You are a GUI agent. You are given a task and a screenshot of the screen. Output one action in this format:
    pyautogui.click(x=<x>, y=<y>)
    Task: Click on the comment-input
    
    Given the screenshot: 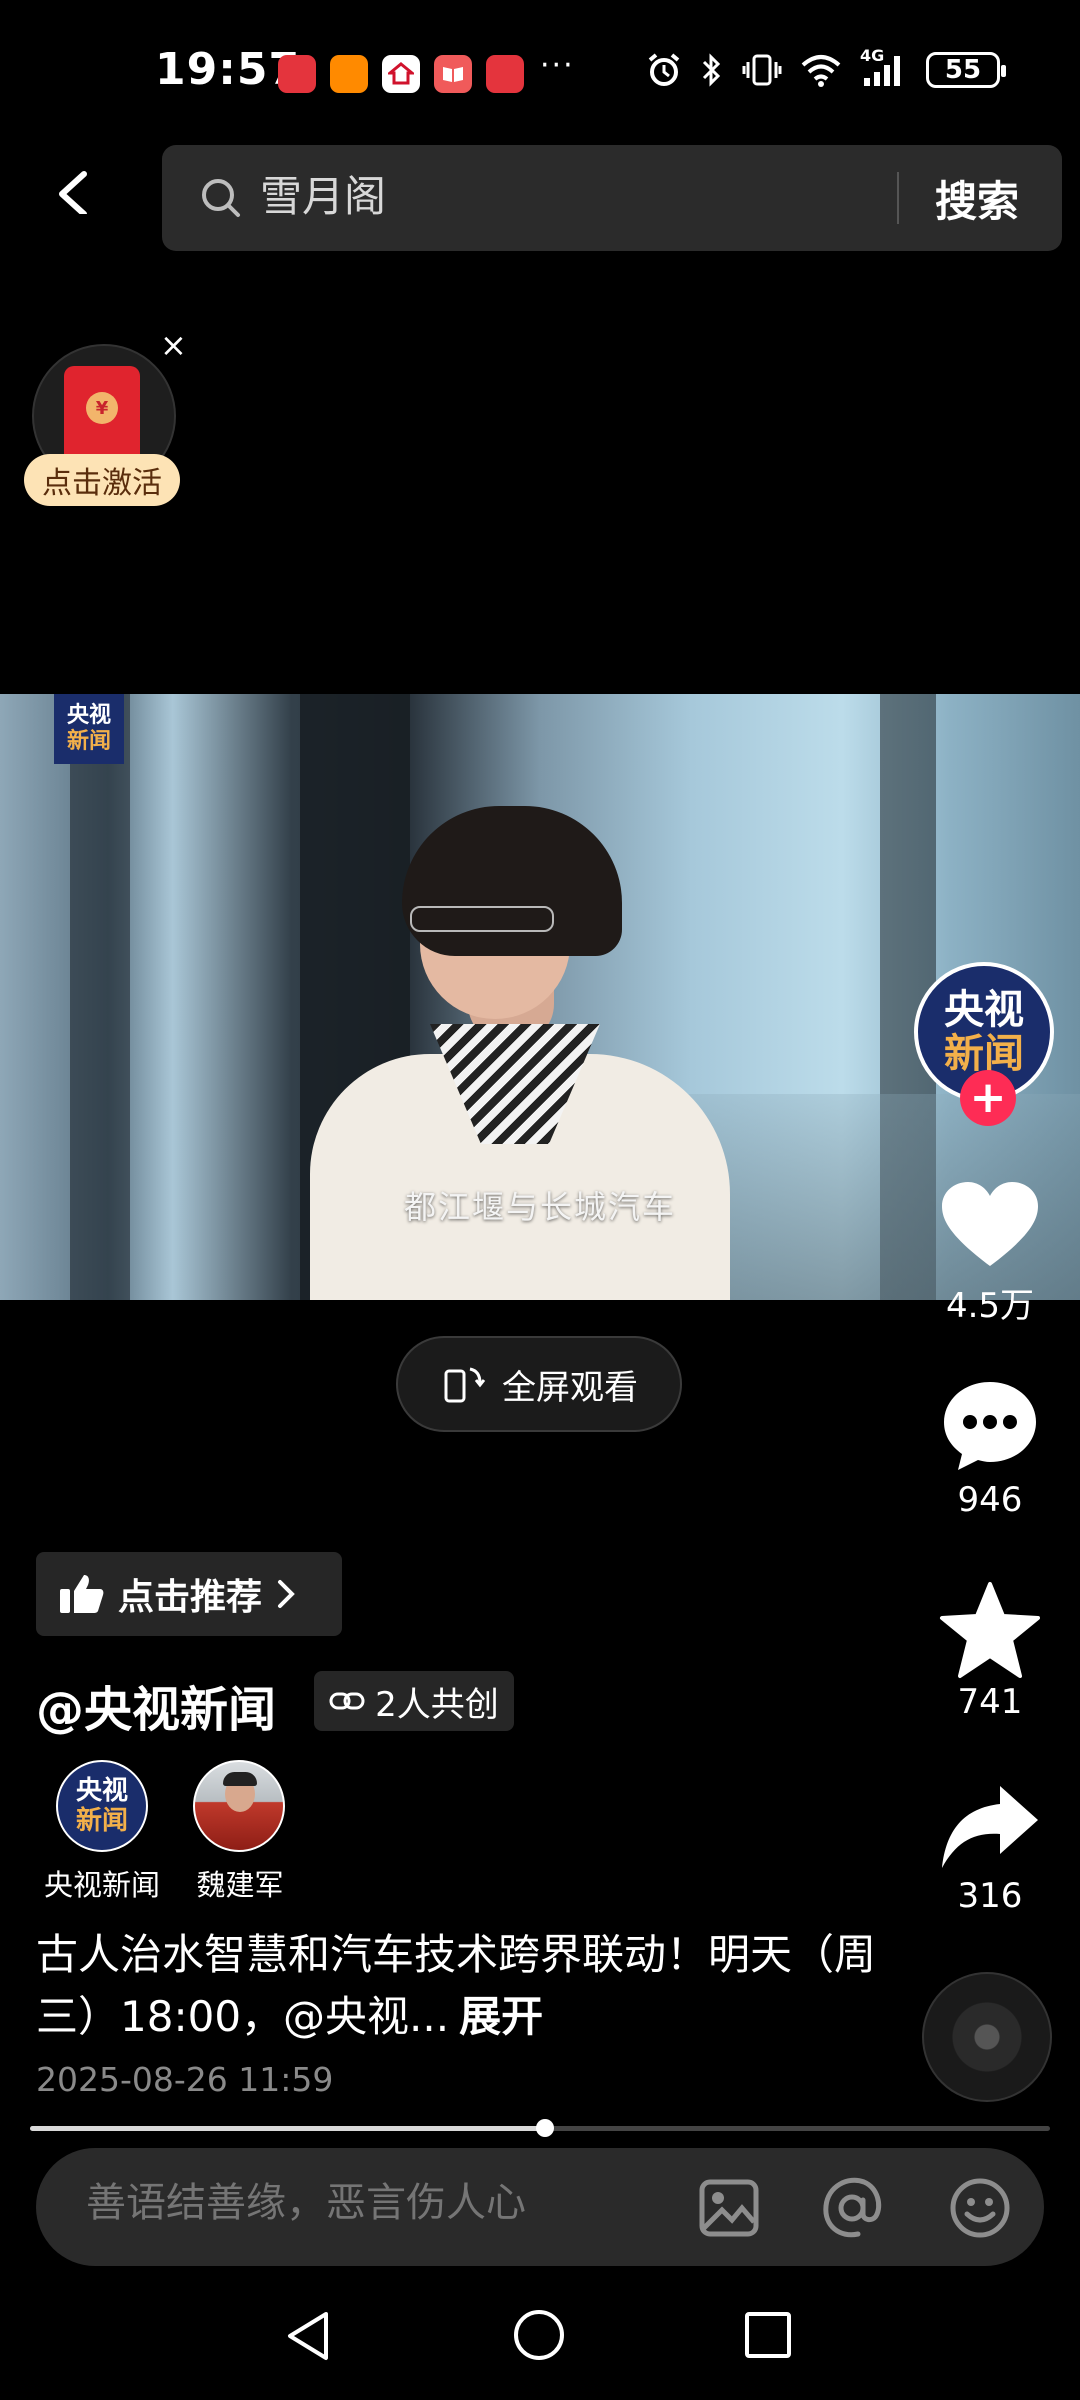 What is the action you would take?
    pyautogui.click(x=366, y=2203)
    